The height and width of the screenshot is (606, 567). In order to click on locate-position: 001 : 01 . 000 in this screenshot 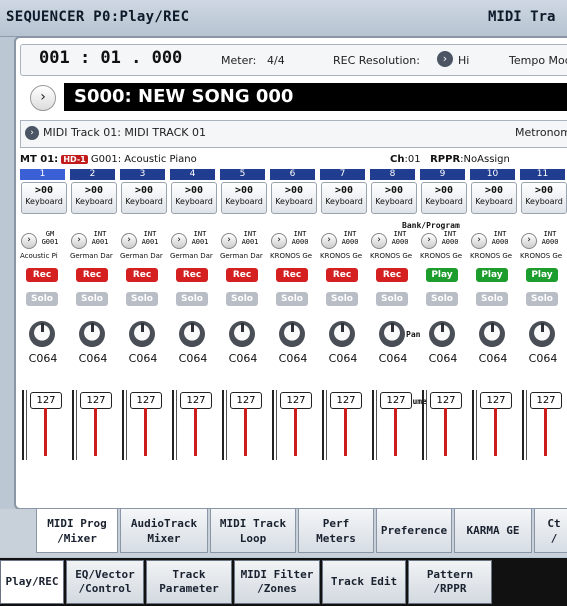, I will do `click(110, 58)`.